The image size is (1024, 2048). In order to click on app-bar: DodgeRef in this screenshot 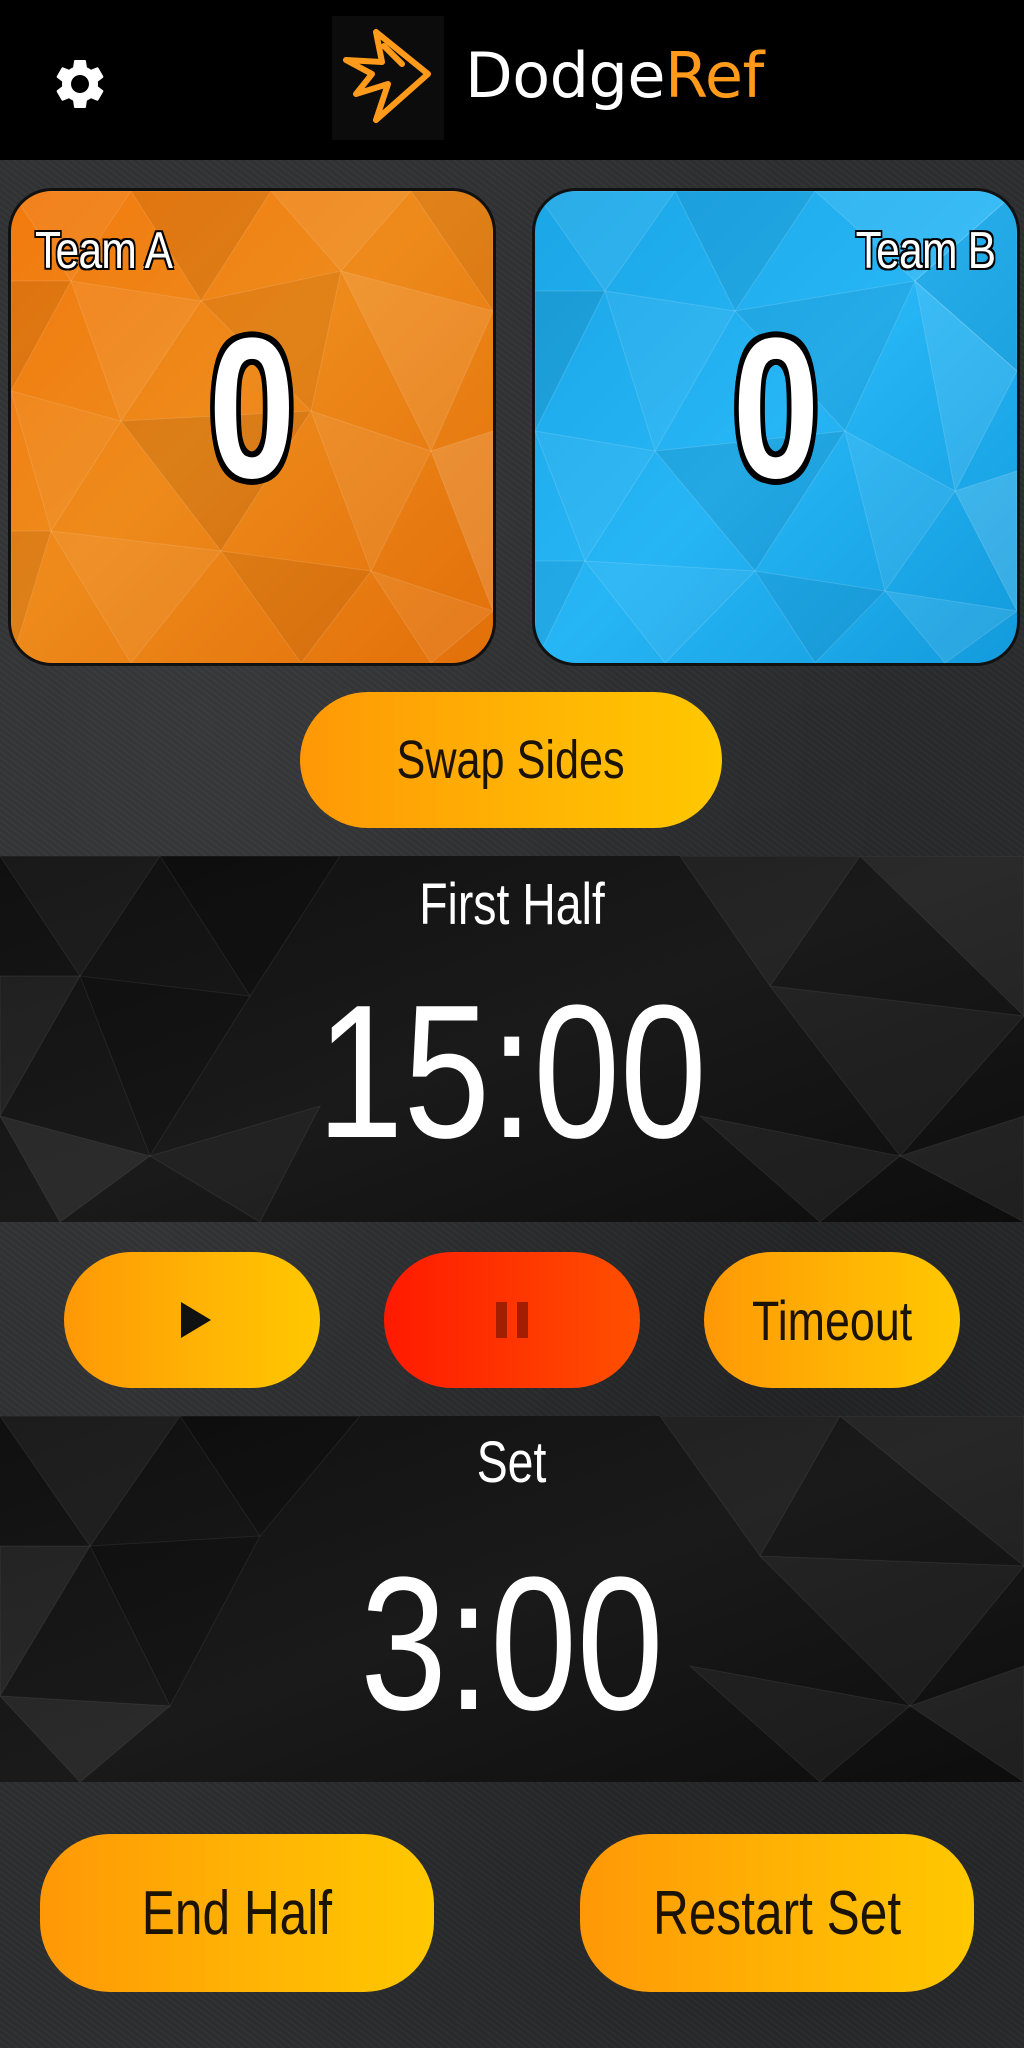, I will do `click(512, 80)`.